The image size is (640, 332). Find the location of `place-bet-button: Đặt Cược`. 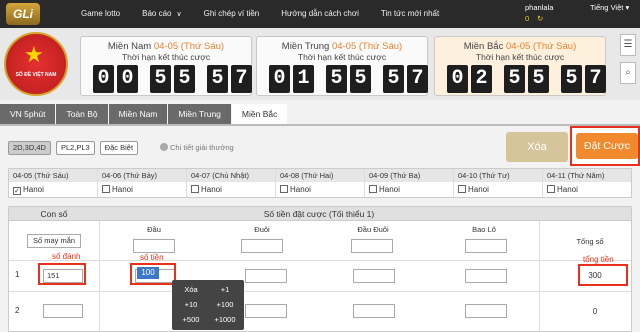

place-bet-button: Đặt Cược is located at coordinates (607, 146).